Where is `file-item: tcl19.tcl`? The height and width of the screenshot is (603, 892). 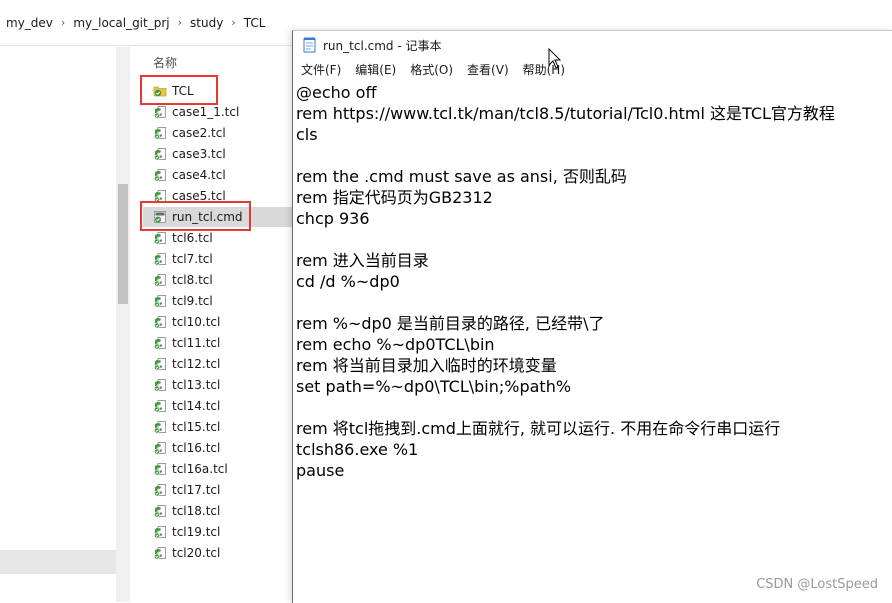
file-item: tcl19.tcl is located at coordinates (186, 532).